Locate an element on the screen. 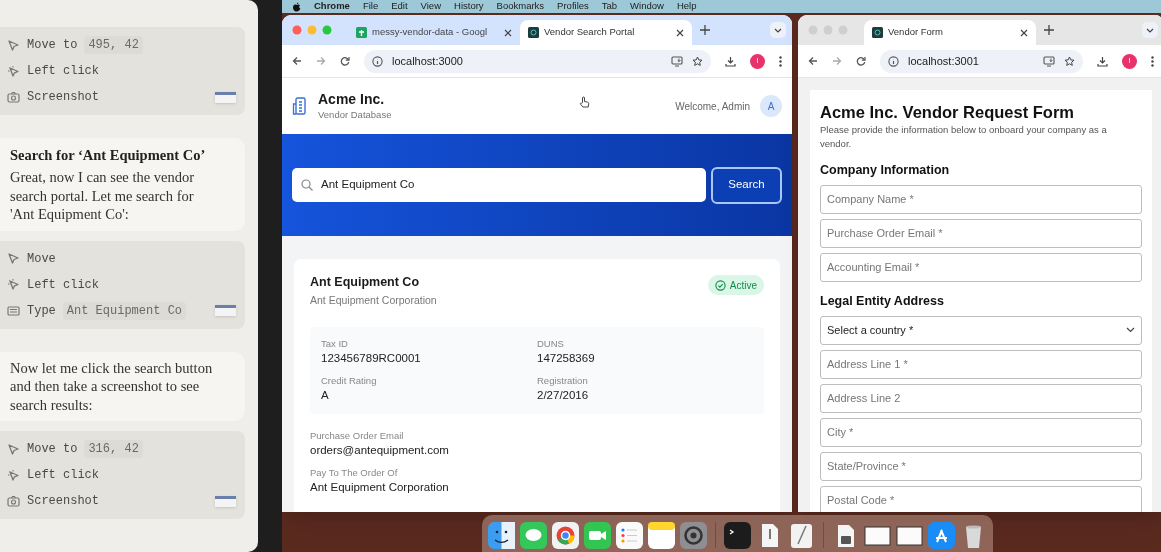 The width and height of the screenshot is (1161, 552). menu-item: History is located at coordinates (469, 7).